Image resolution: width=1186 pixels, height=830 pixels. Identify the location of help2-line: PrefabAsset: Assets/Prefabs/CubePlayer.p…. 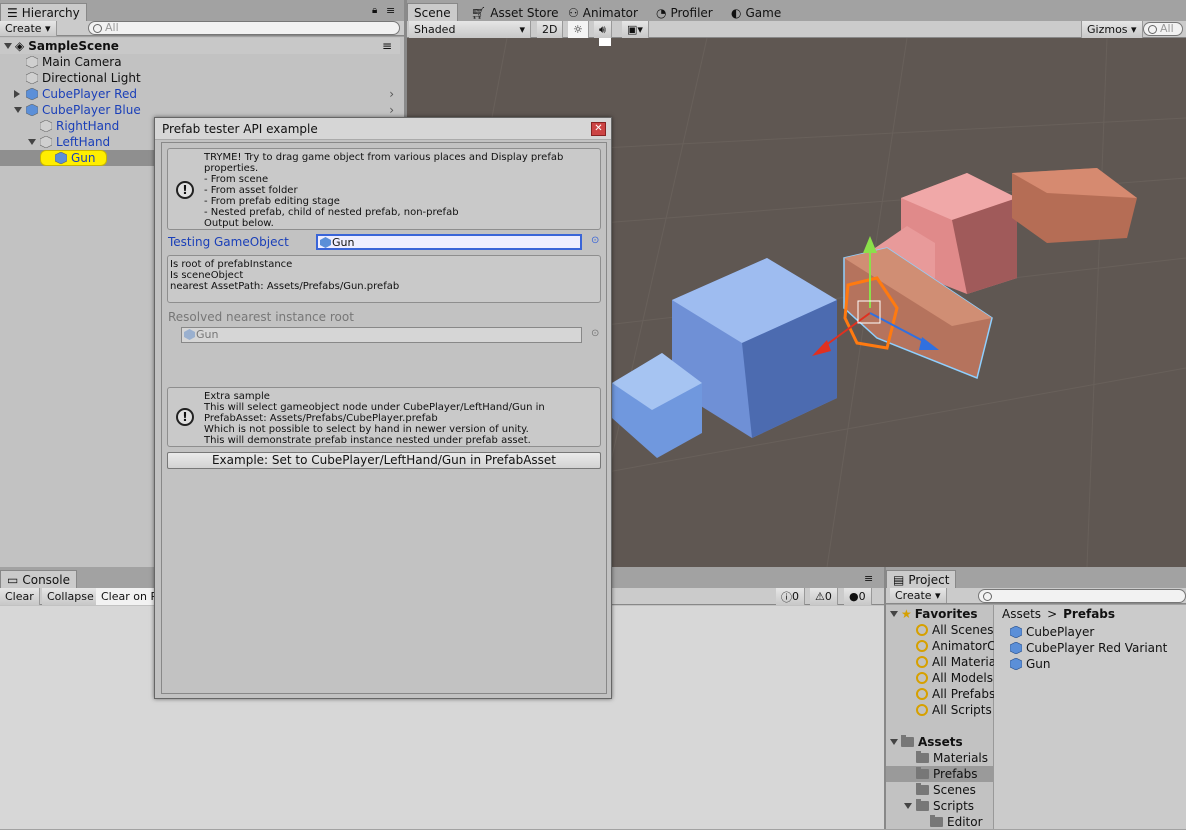
(321, 418).